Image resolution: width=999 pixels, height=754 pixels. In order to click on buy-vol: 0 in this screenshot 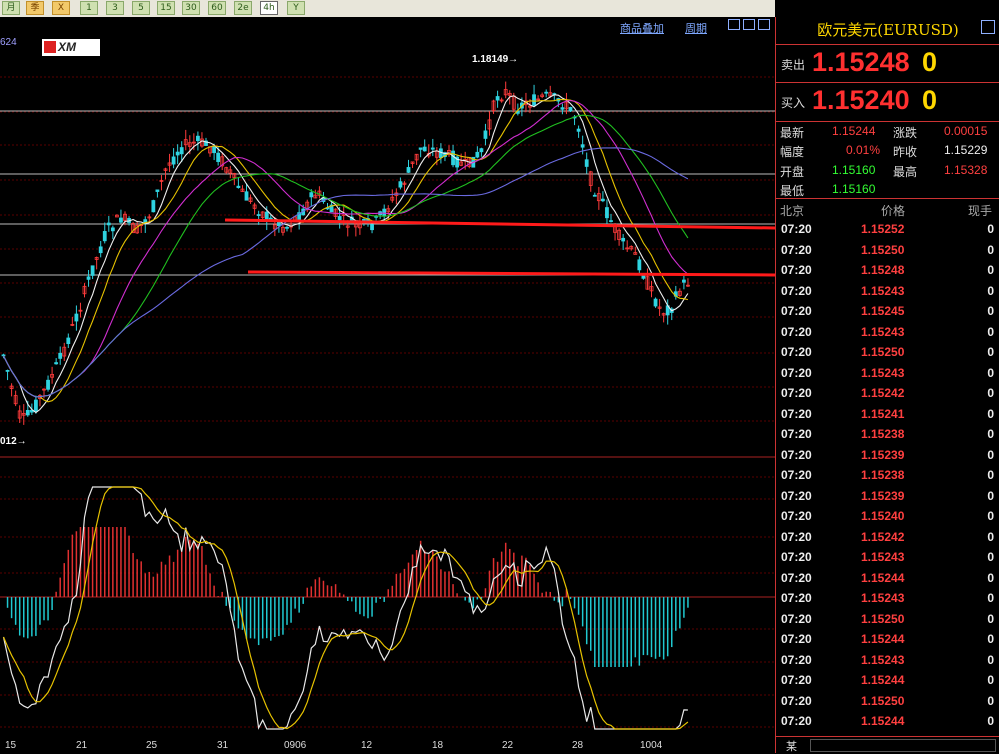, I will do `click(930, 100)`.